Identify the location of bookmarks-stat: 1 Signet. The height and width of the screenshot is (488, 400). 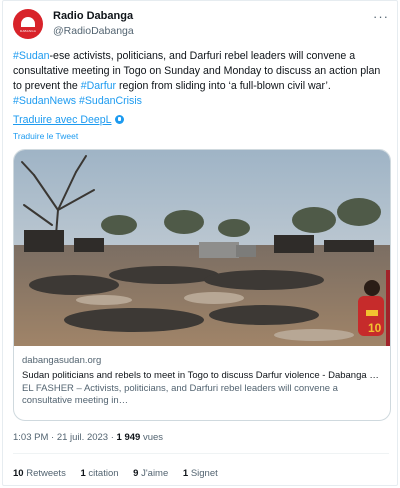
(200, 473).